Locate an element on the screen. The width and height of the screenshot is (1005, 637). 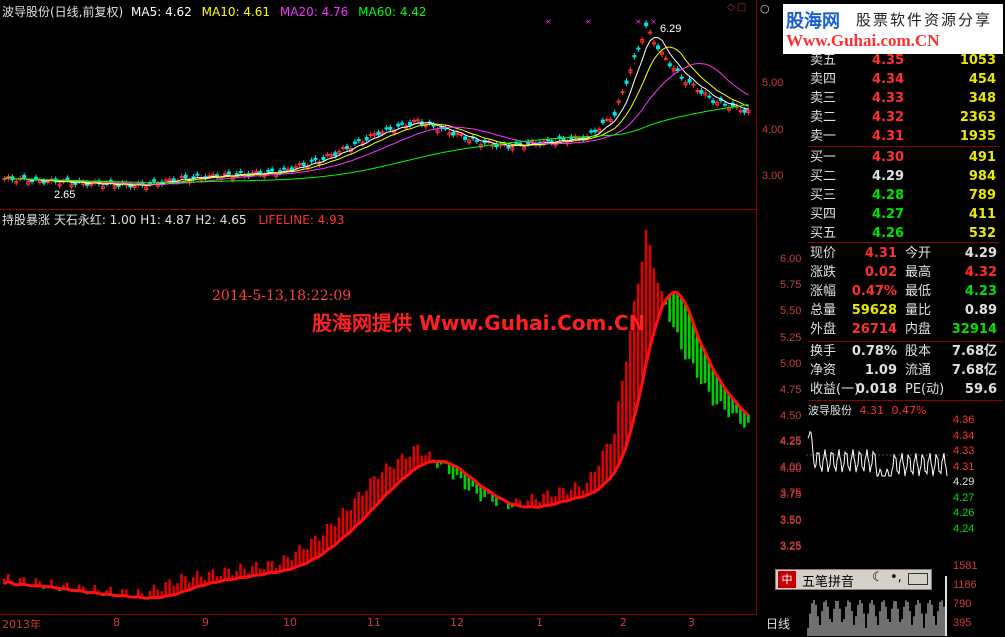
buy-label: 买四 is located at coordinates (823, 214).